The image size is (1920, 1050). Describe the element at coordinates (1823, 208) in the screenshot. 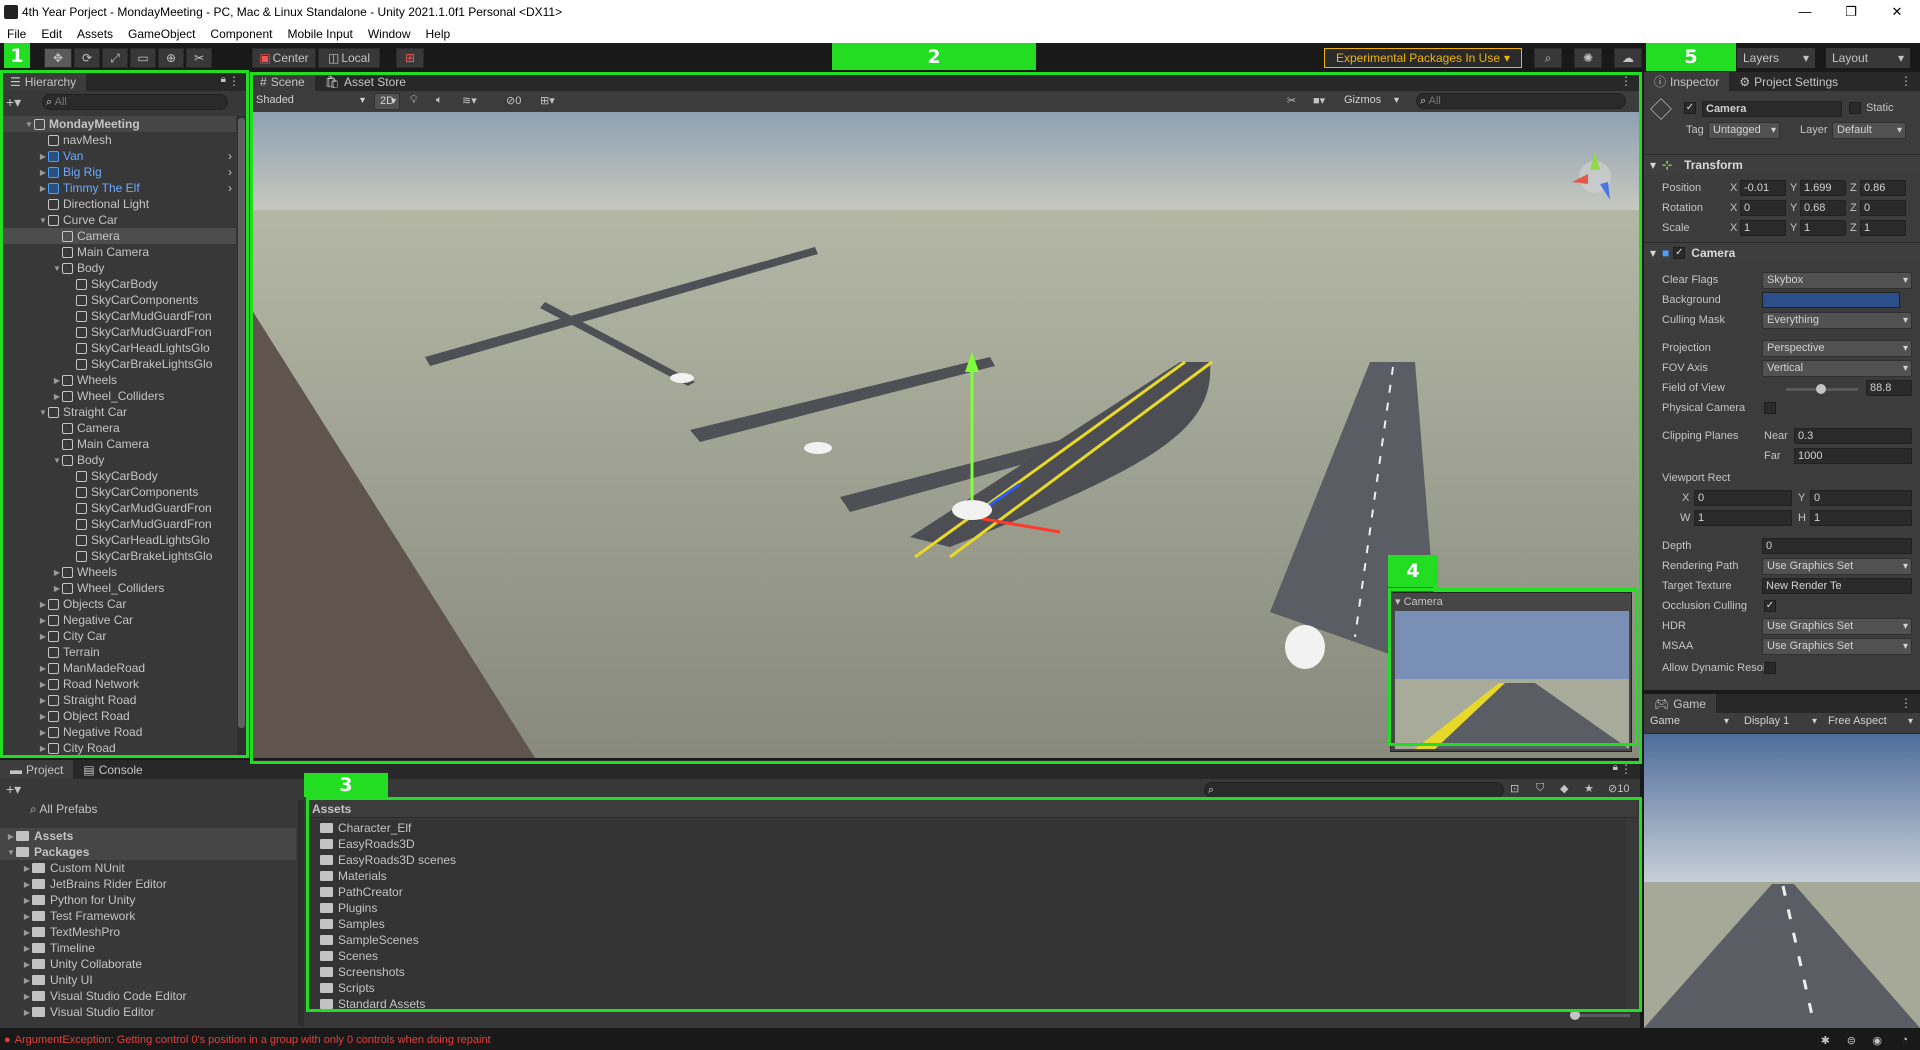

I see `transform-y-field: 0.68` at that location.